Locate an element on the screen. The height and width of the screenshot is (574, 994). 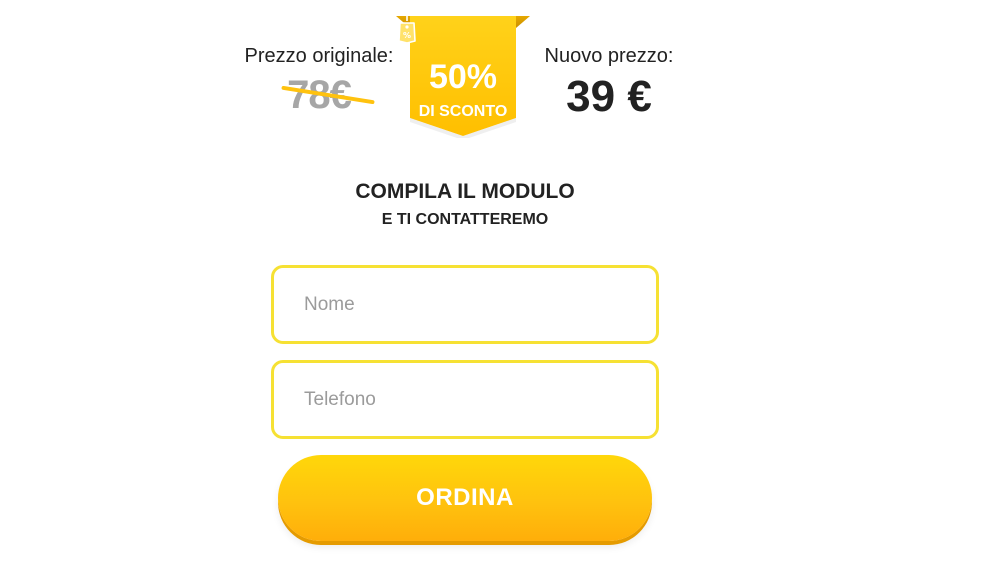
discount-label: DI SCONTO is located at coordinates (463, 111).